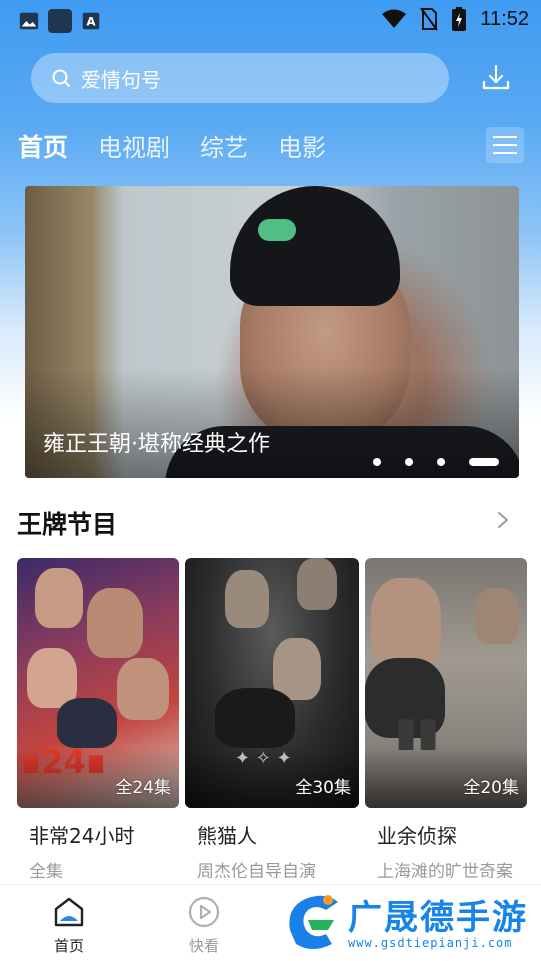 This screenshot has height=961, width=541. I want to click on category-tabs: 首页 电视剧 综艺 电影, so click(187, 146).